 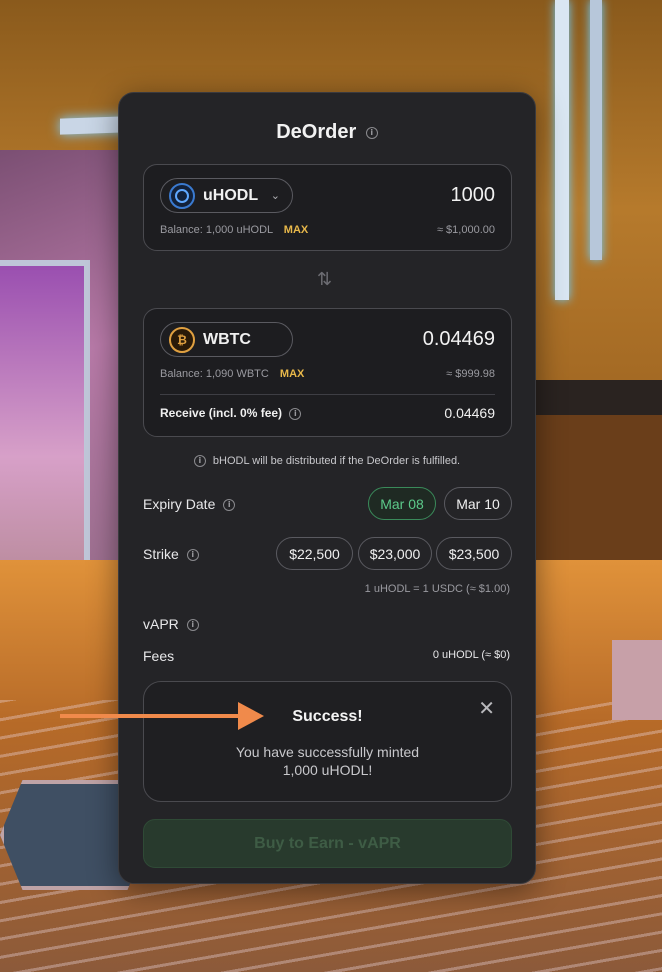 What do you see at coordinates (471, 655) in the screenshot?
I see `fees-value: 0 uHODL (≈ $0)` at bounding box center [471, 655].